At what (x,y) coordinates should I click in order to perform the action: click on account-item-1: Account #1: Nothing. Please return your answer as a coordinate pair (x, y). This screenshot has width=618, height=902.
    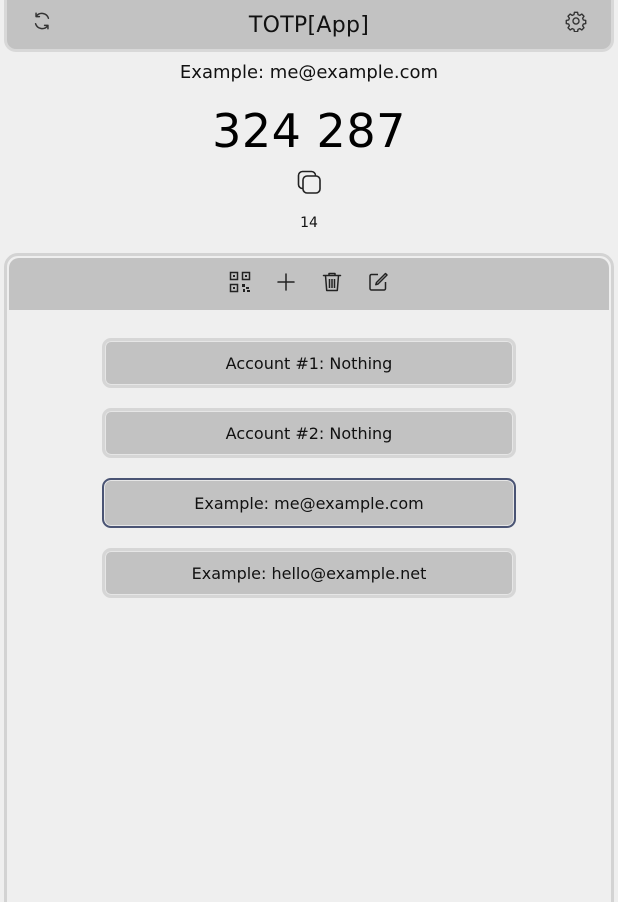
    Looking at the image, I should click on (309, 363).